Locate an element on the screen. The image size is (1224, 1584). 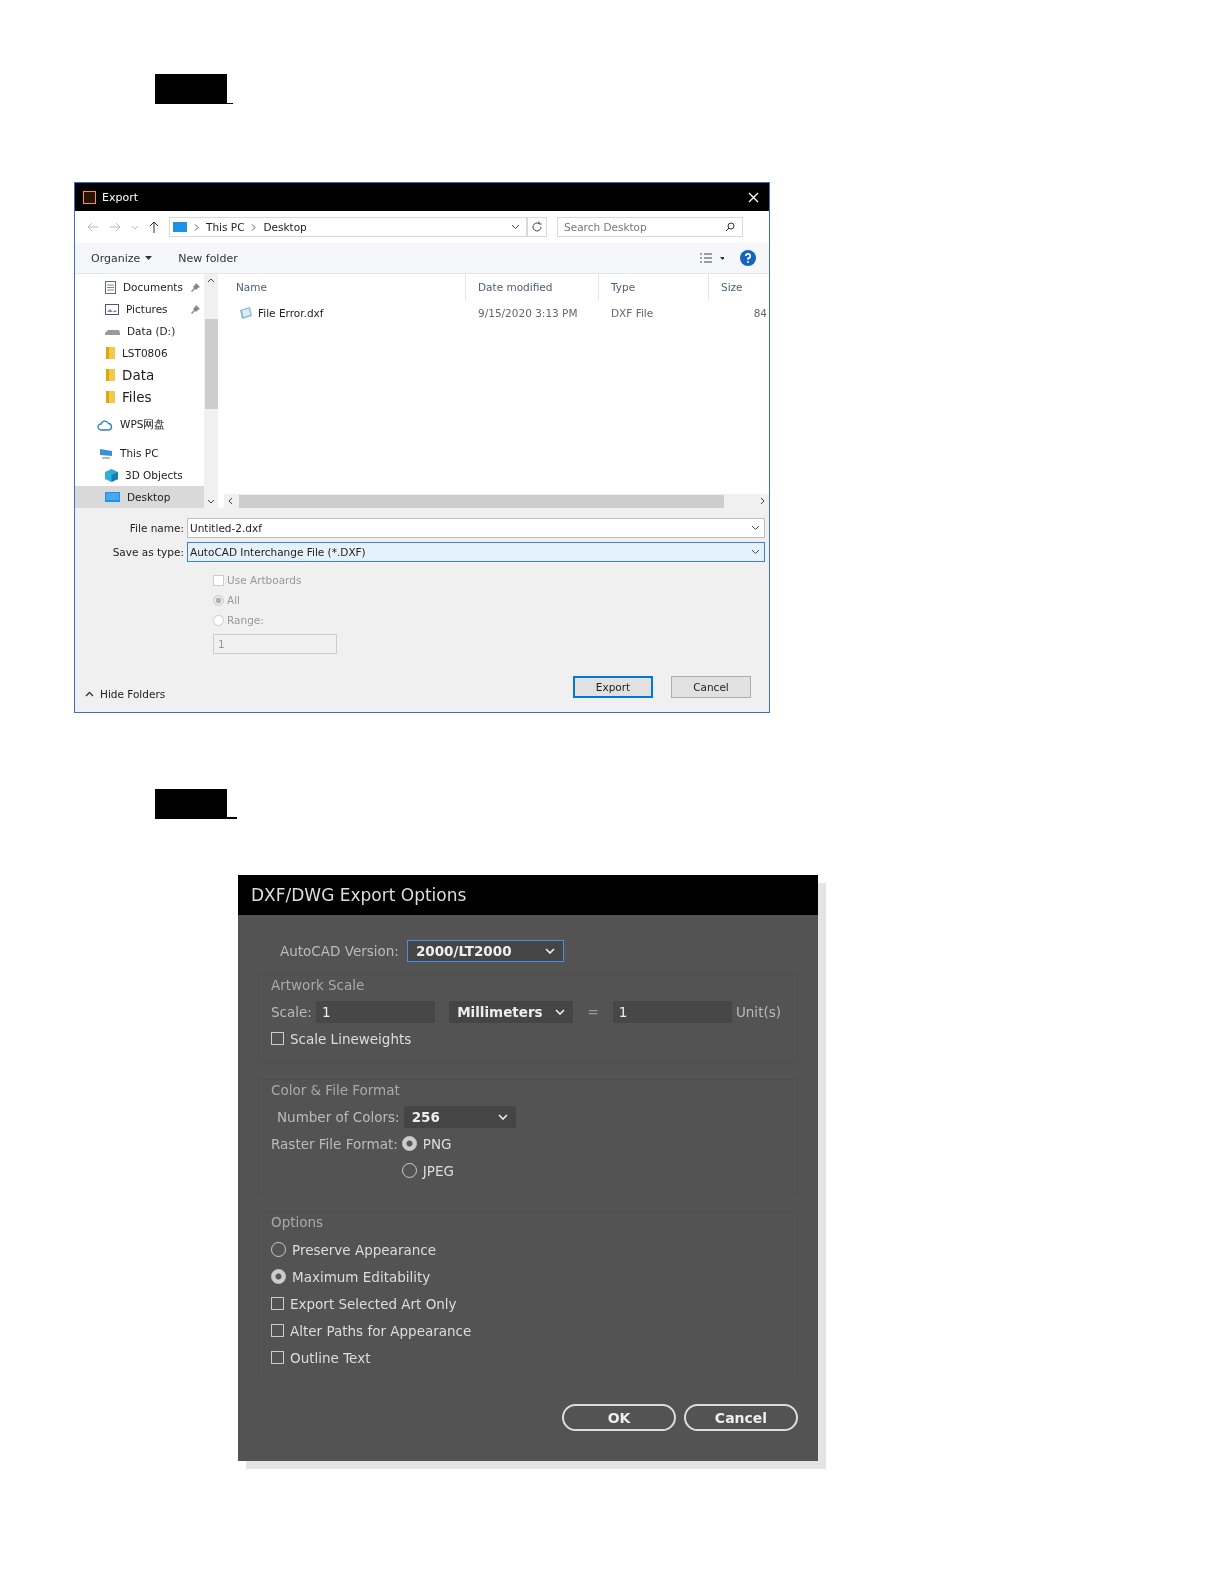
colors-dropdown: 256 is located at coordinates (459, 1117).